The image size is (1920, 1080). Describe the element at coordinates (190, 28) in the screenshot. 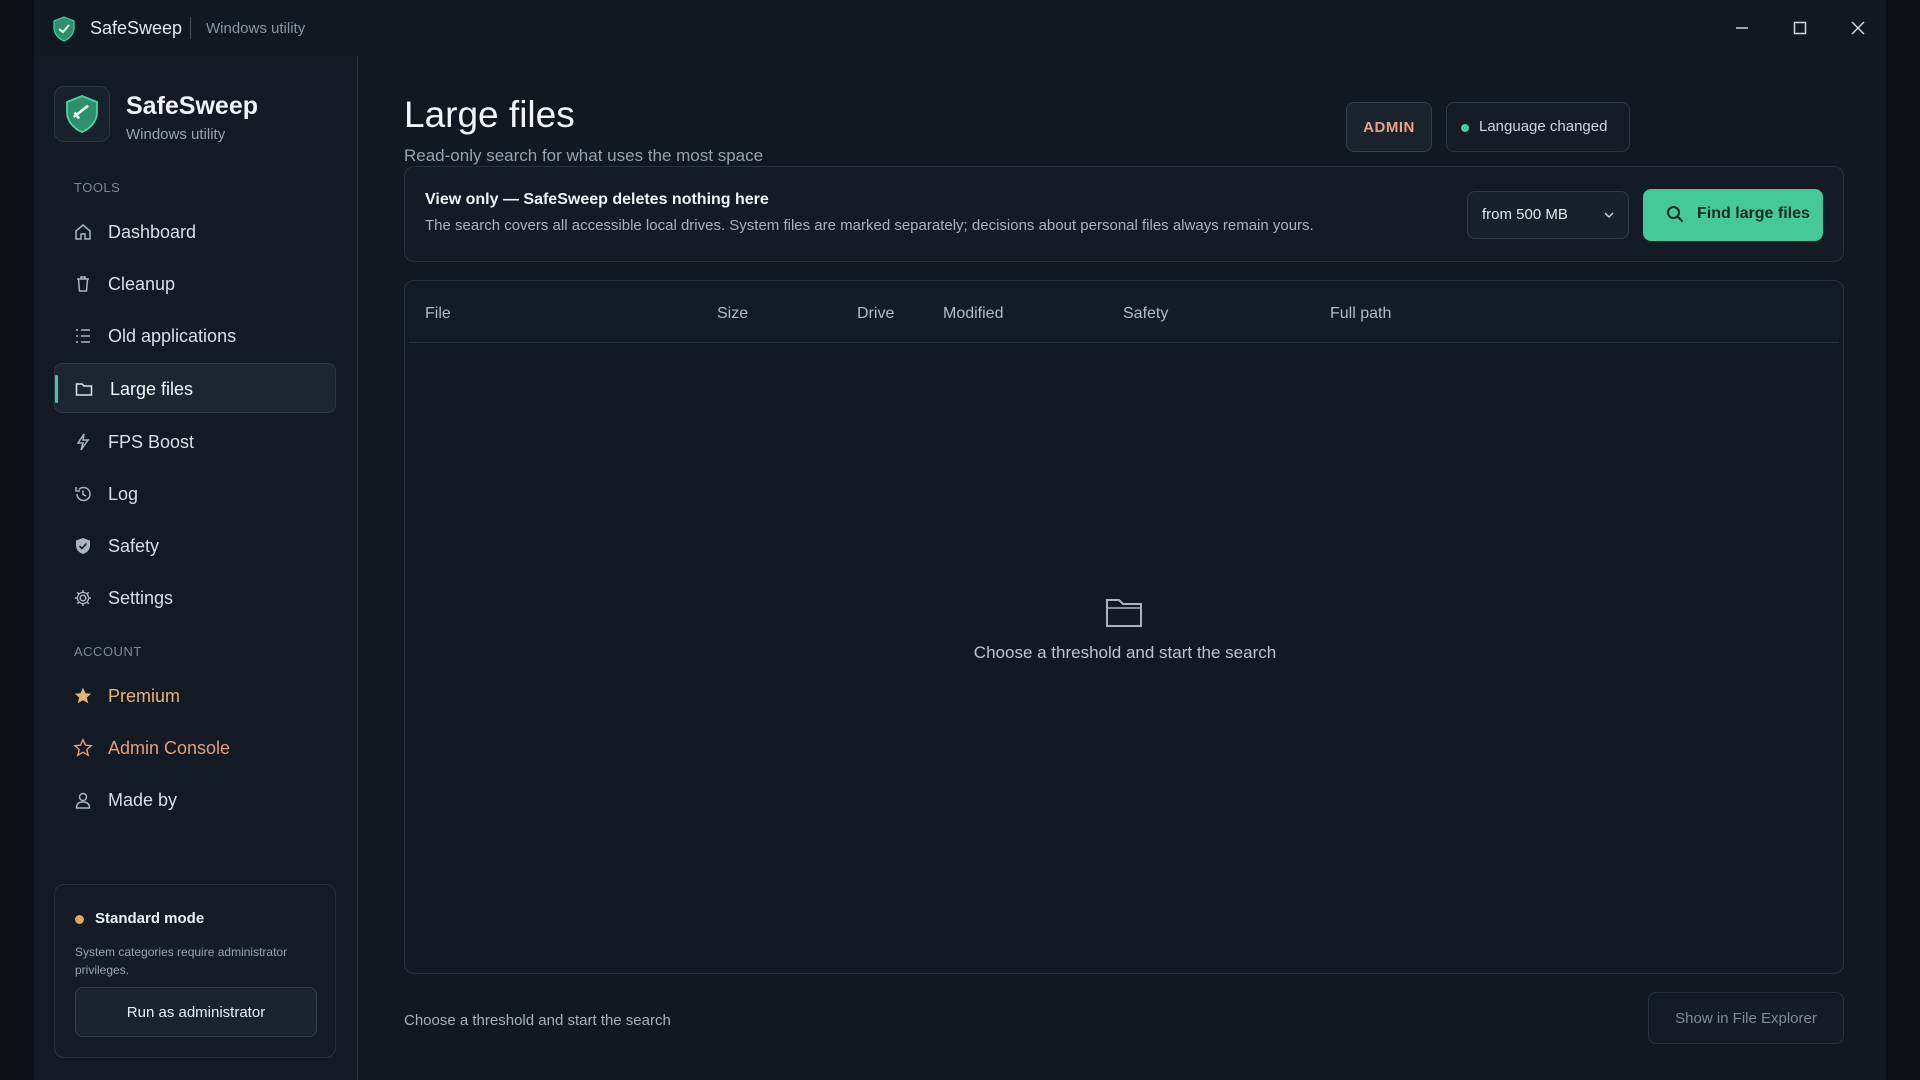

I see `titlebar-separator` at that location.